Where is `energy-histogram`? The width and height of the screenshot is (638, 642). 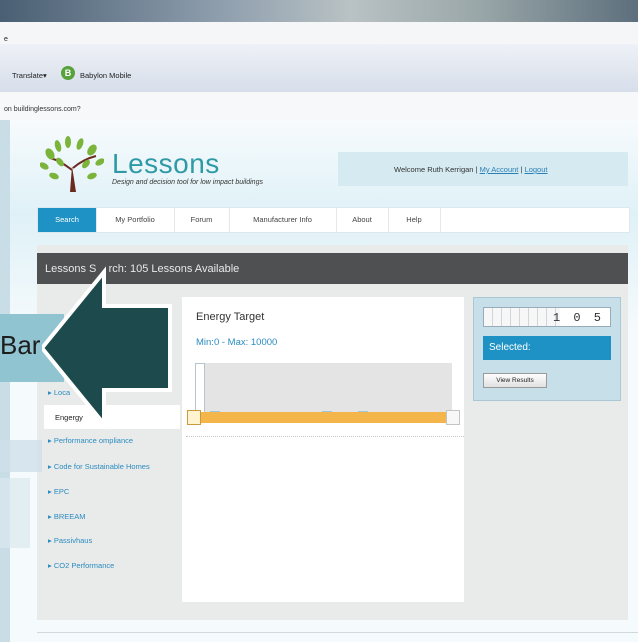 energy-histogram is located at coordinates (324, 388).